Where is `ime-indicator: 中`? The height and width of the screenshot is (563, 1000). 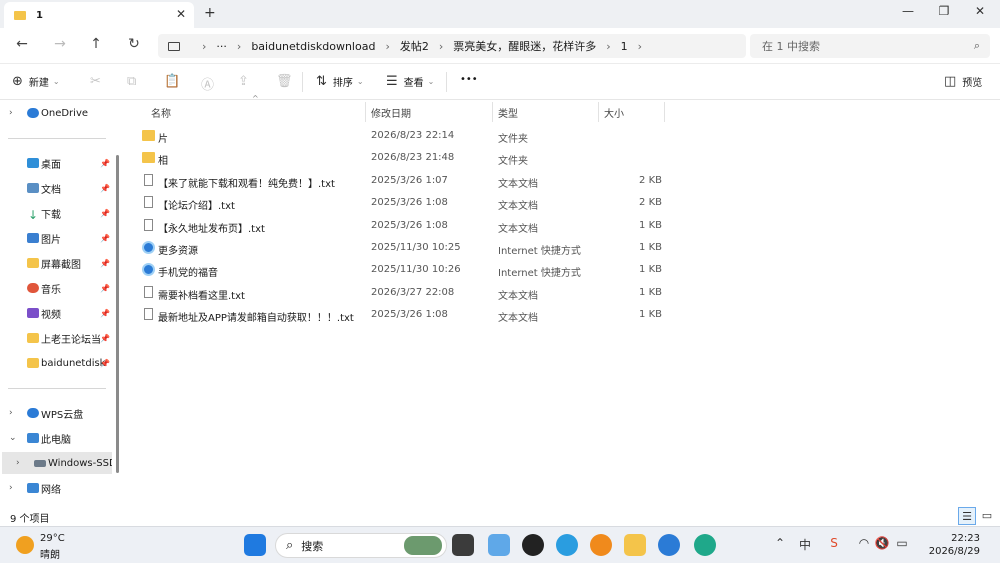
ime-indicator: 中 is located at coordinates (805, 544).